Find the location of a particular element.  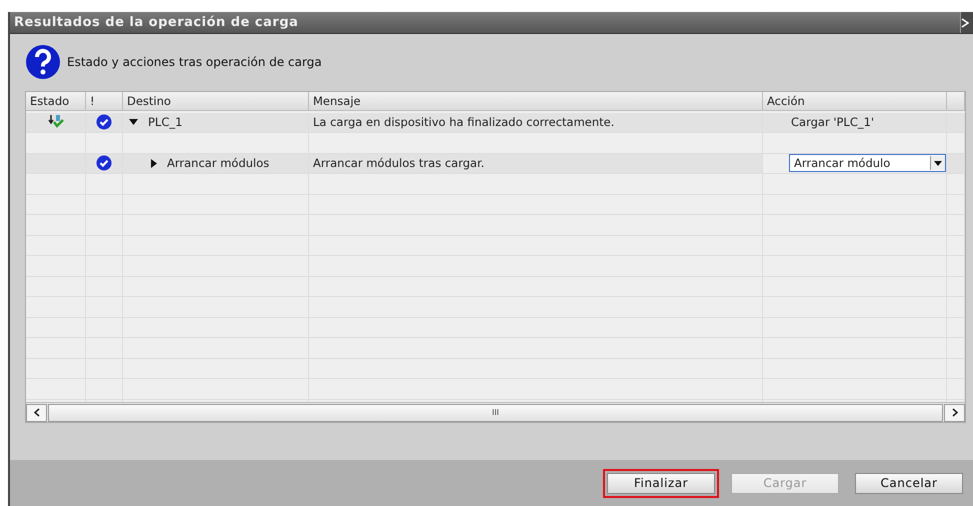

dialog-button: Finalizar is located at coordinates (661, 483).